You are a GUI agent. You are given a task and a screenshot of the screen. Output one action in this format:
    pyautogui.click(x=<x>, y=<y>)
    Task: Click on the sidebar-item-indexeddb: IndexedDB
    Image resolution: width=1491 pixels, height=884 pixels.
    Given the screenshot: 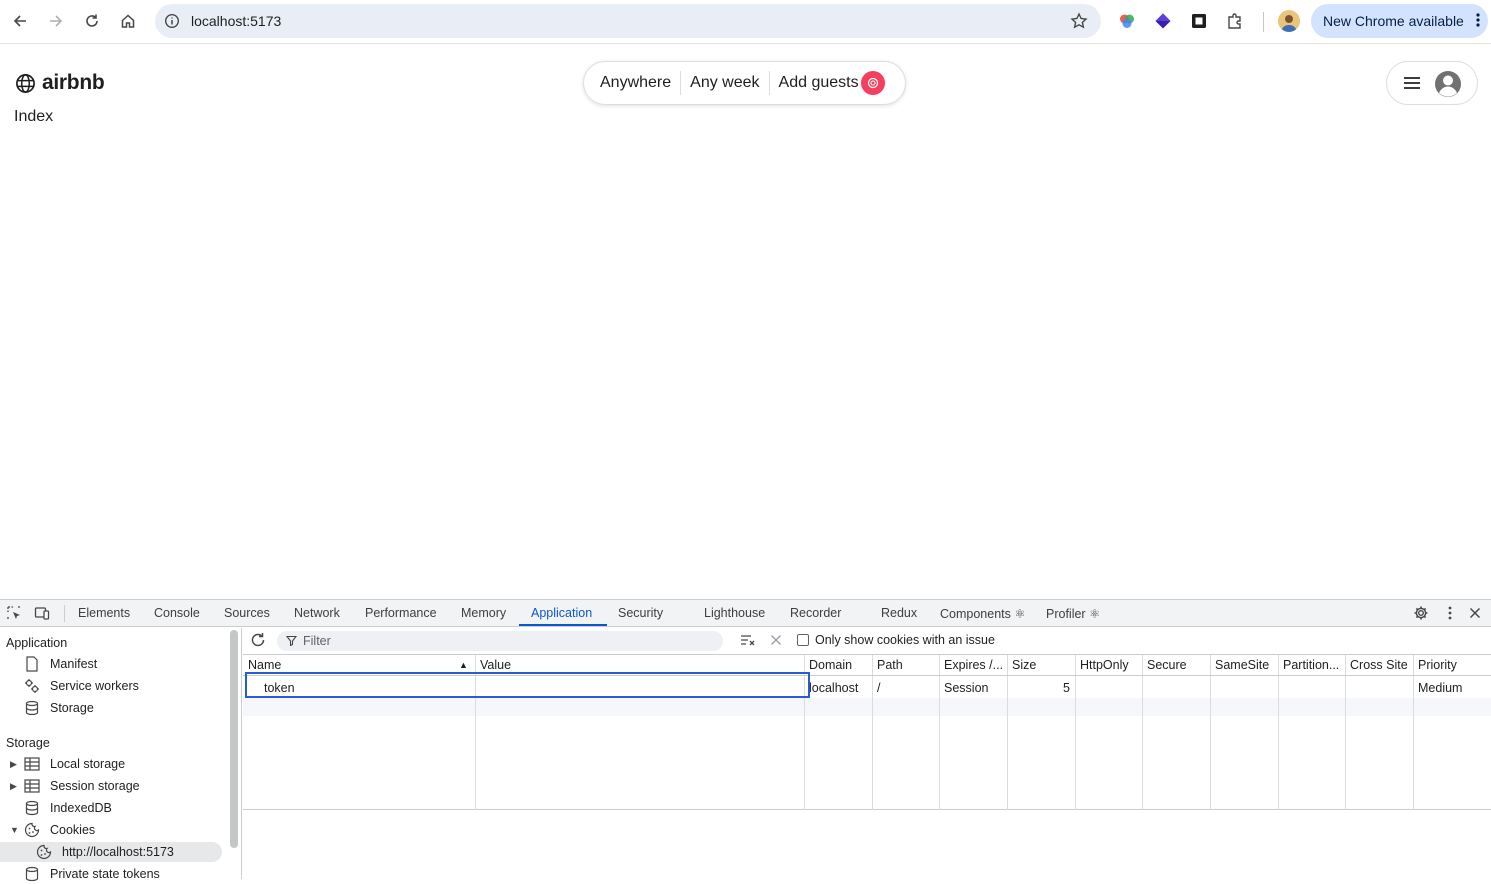 What is the action you would take?
    pyautogui.click(x=68, y=808)
    